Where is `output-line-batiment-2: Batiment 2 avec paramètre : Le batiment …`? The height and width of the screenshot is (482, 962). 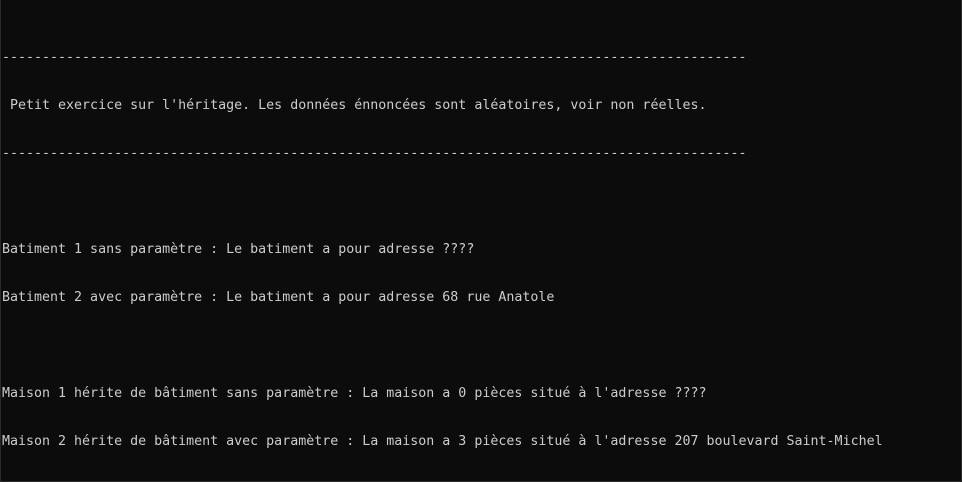 output-line-batiment-2: Batiment 2 avec paramètre : Le batiment … is located at coordinates (278, 297).